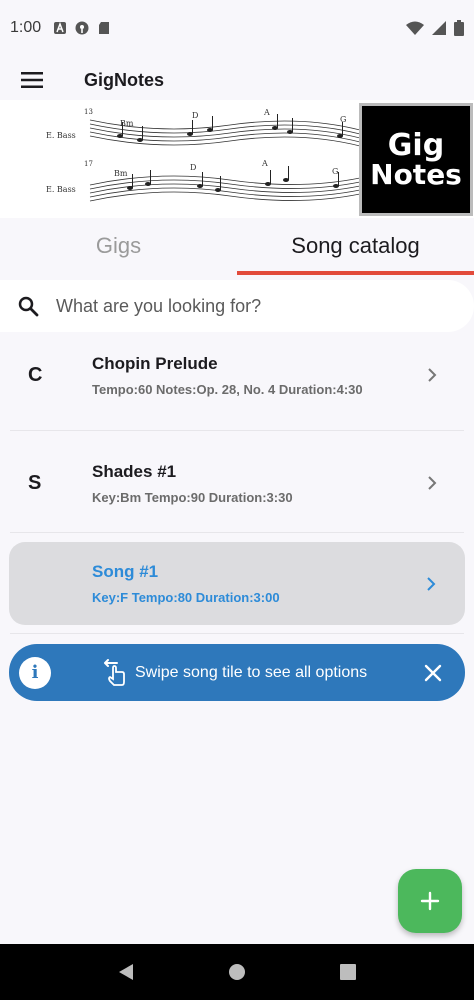 The width and height of the screenshot is (474, 1000). Describe the element at coordinates (237, 583) in the screenshot. I see `song-list-item-selected: Song #1 Key:F Tempo:80 Duration:3:00` at that location.